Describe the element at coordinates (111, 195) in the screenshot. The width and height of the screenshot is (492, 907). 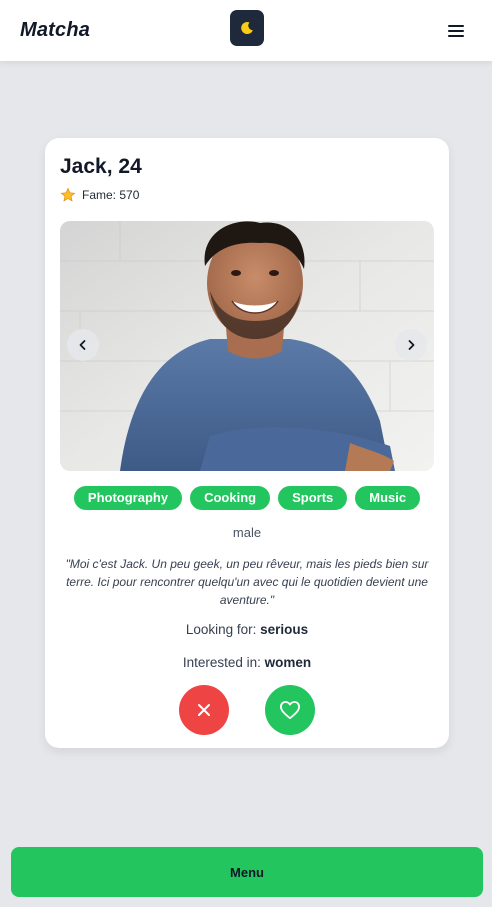
I see `fame-label: Fame: 570` at that location.